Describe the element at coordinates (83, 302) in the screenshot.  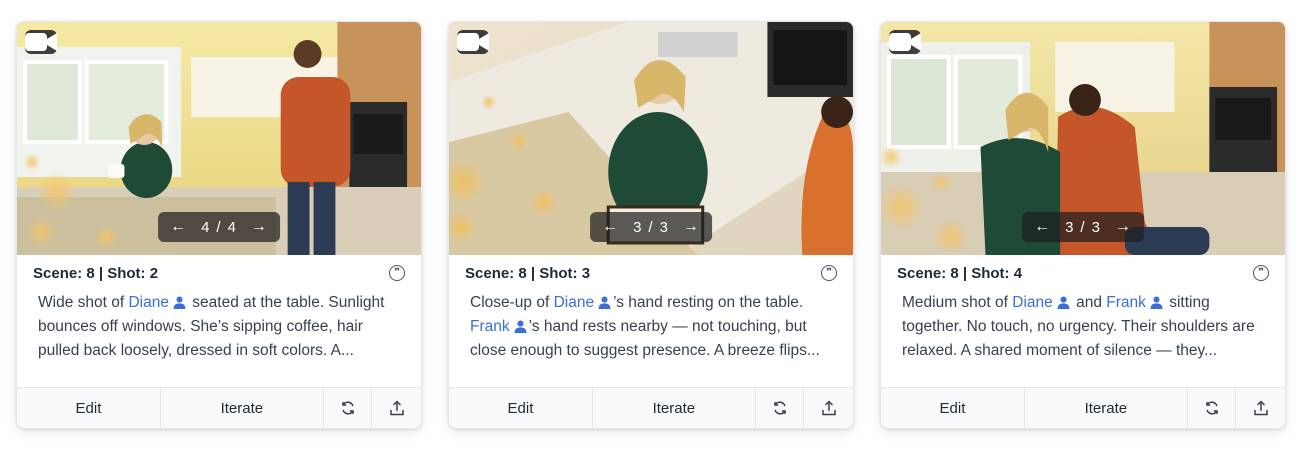
I see `desc-text: Wide shot of` at that location.